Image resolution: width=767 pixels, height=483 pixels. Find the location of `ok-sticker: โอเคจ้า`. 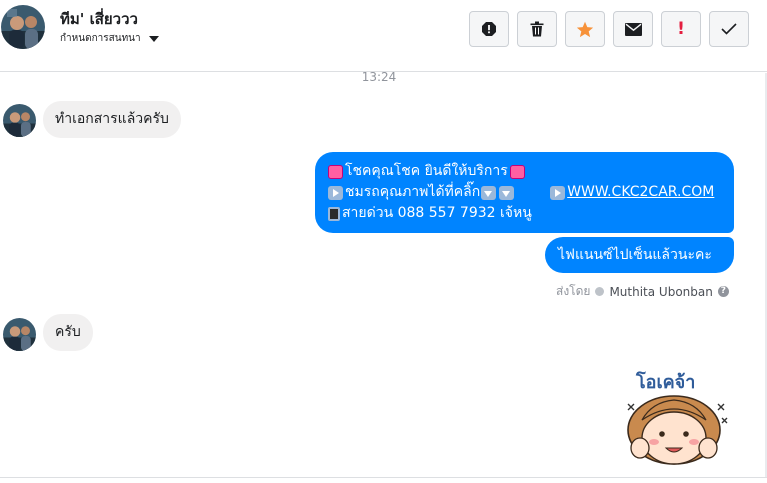

ok-sticker: โอเคจ้า is located at coordinates (674, 417).